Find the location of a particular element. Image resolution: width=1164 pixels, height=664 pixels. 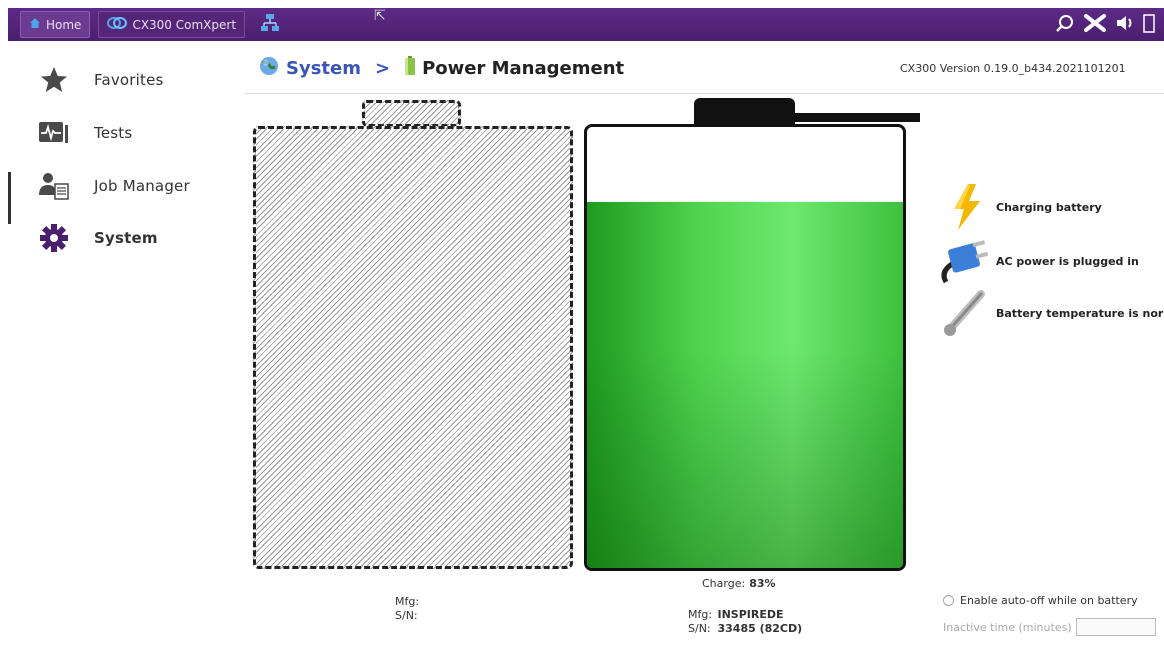

system-tray is located at coordinates (1105, 25).